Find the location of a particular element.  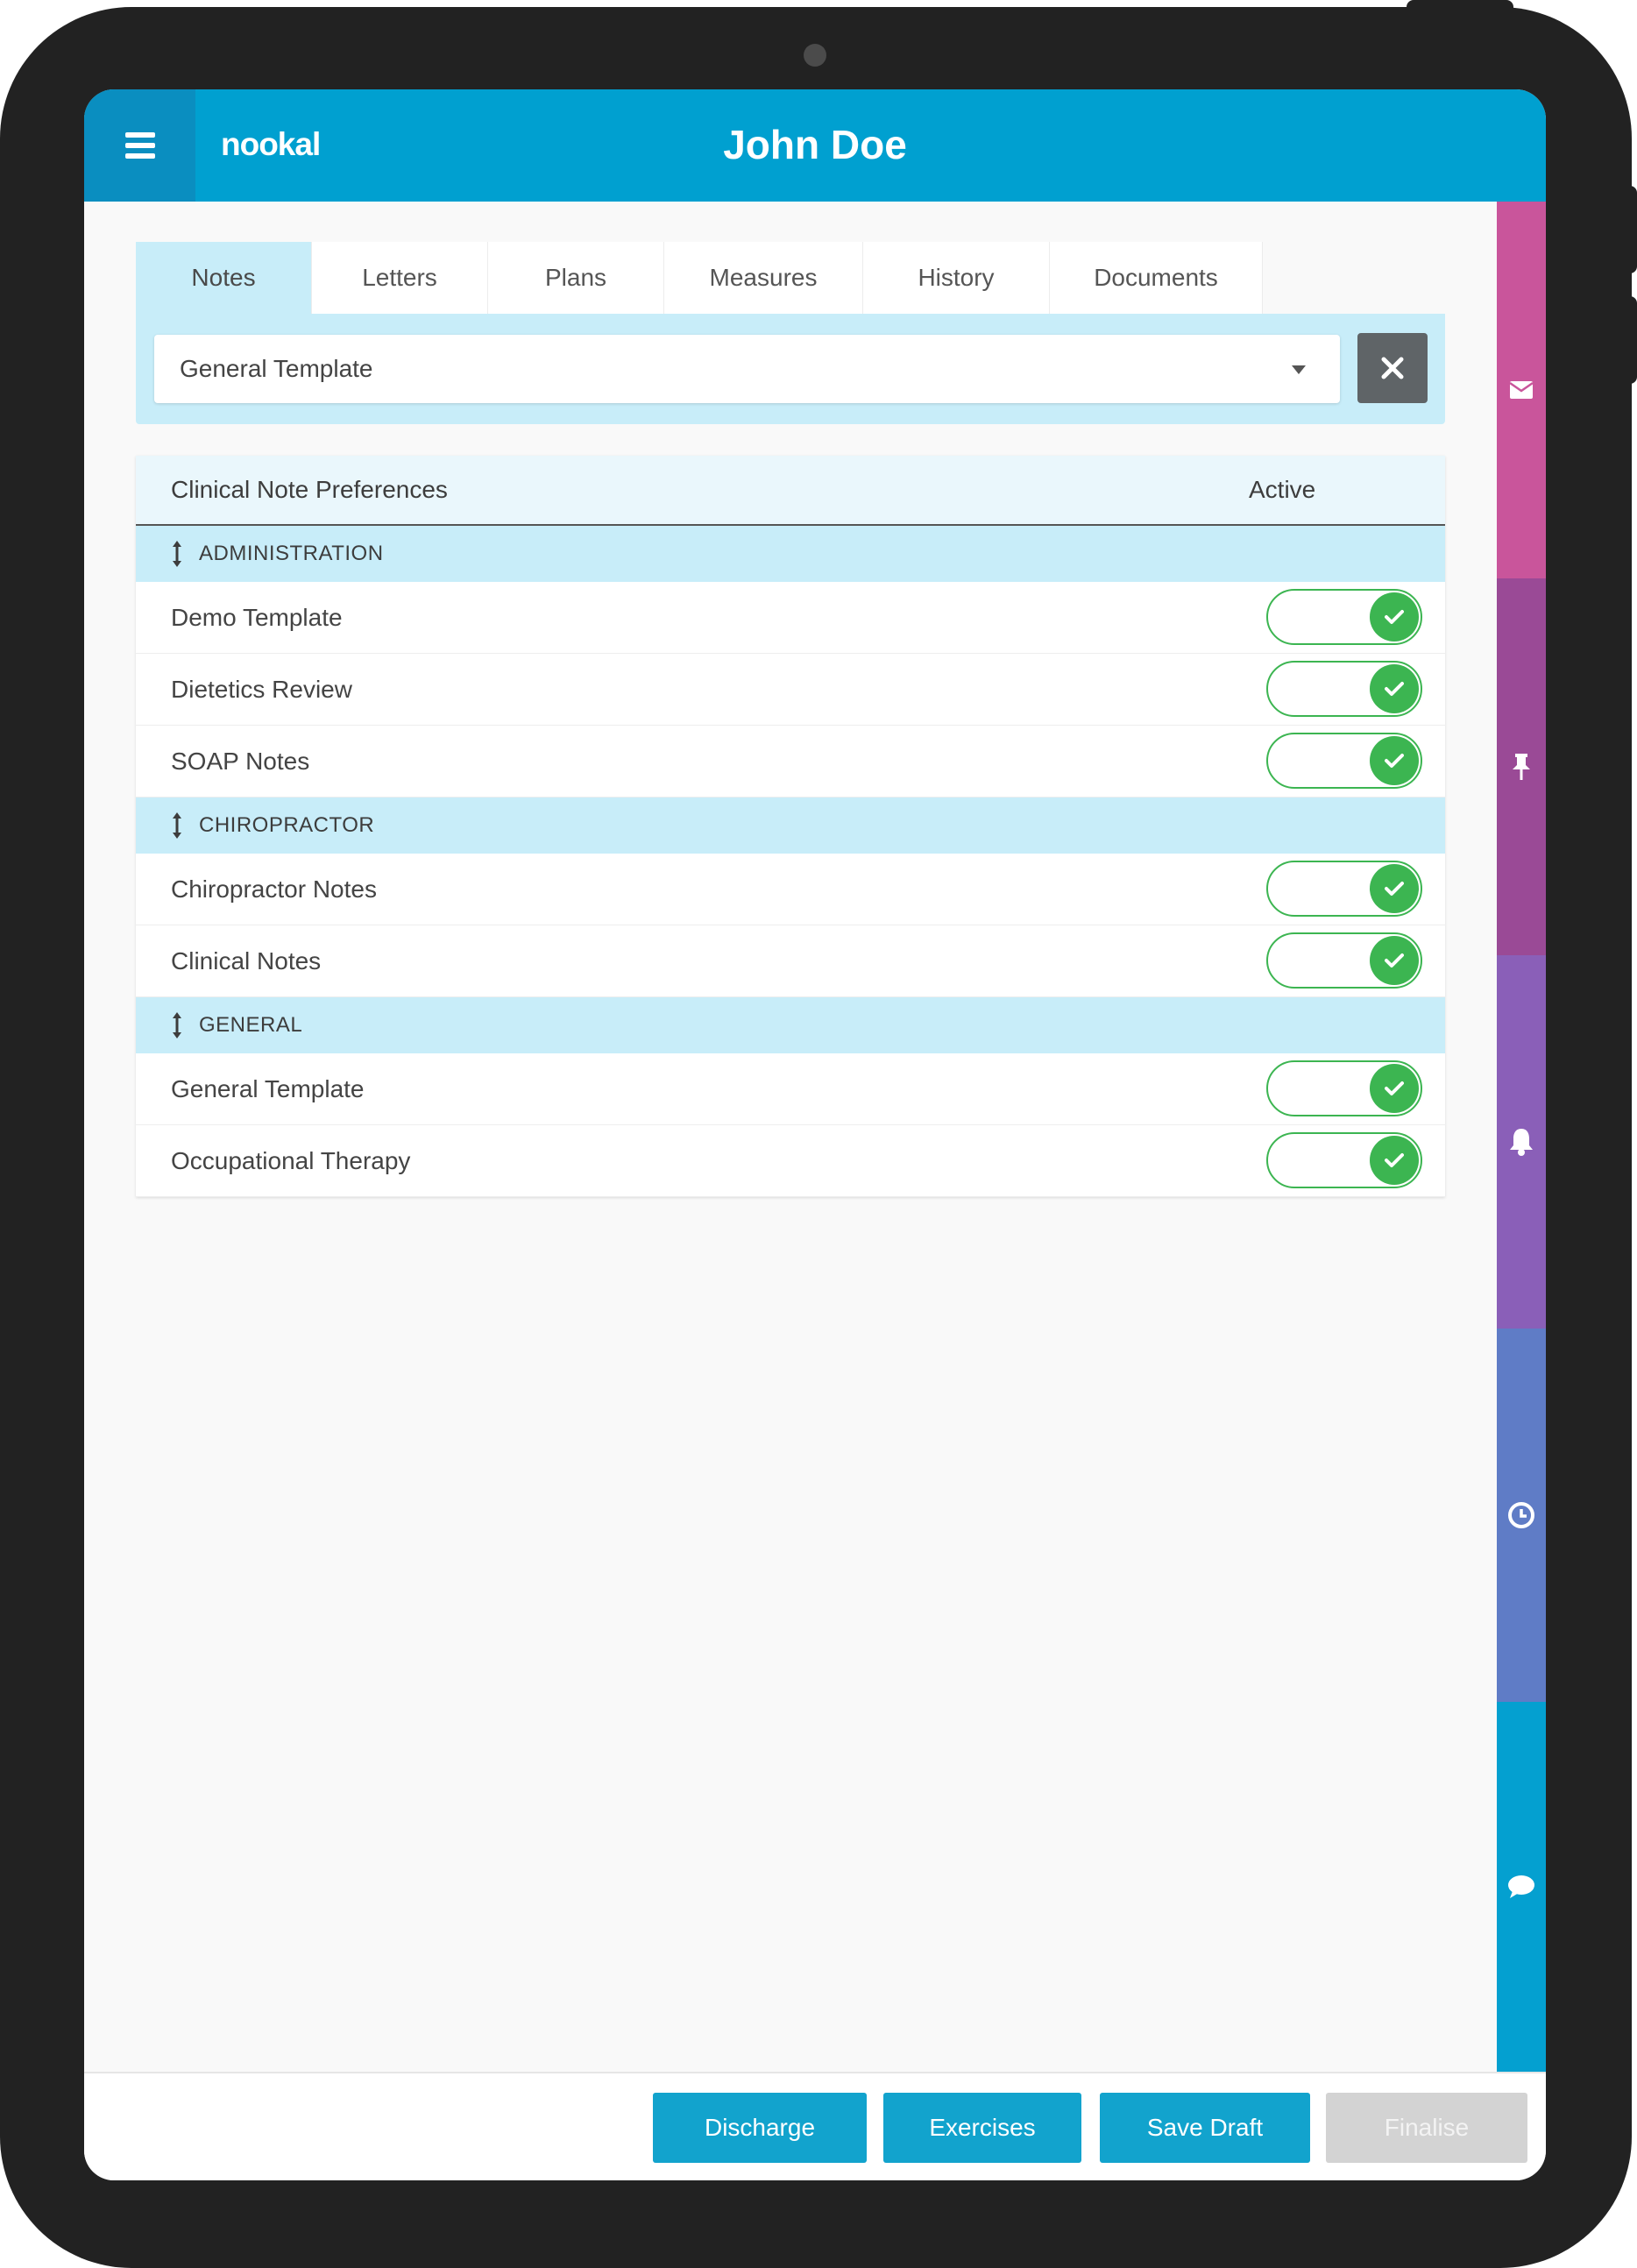

row-label: Clinical Notes is located at coordinates (246, 961).